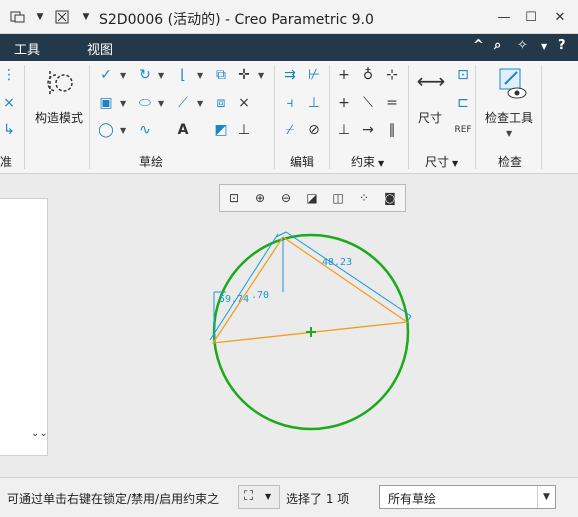 The width and height of the screenshot is (578, 517). Describe the element at coordinates (106, 103) in the screenshot. I see `rectangle-icon: ▣` at that location.